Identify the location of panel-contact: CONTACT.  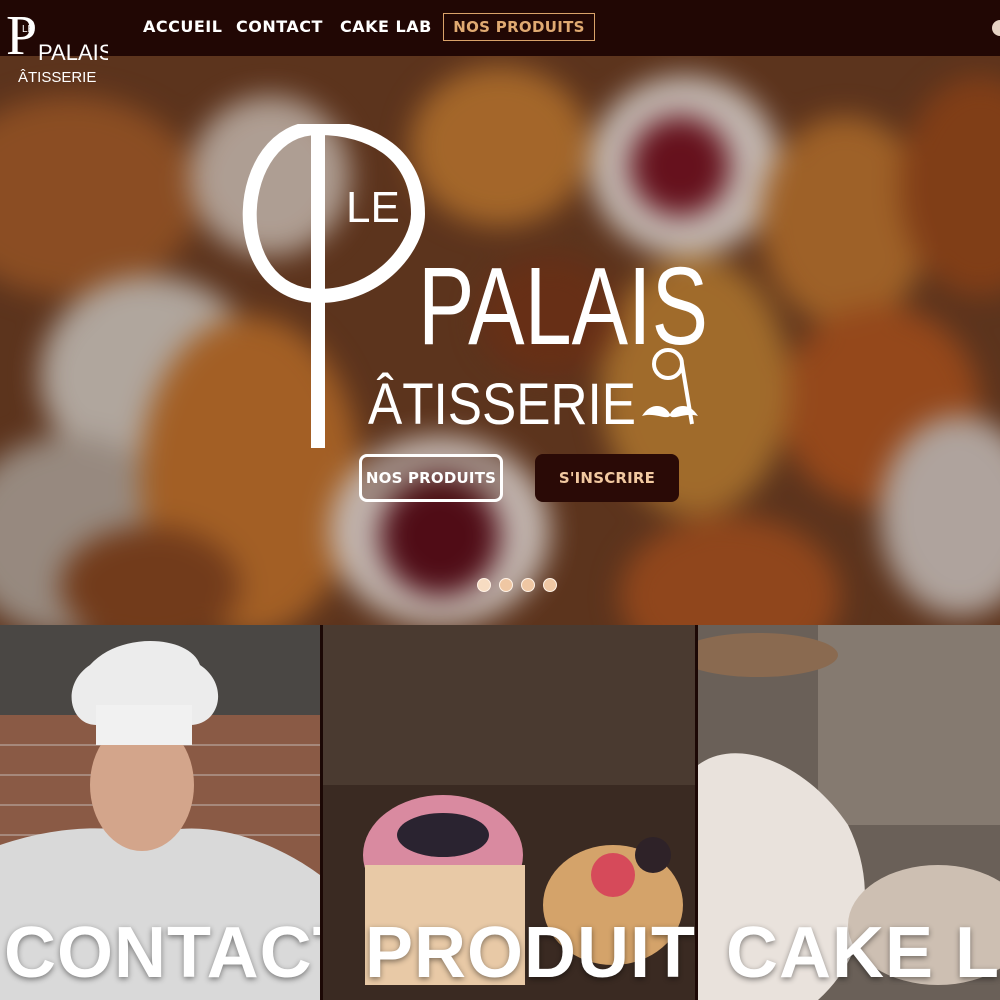
(160, 812).